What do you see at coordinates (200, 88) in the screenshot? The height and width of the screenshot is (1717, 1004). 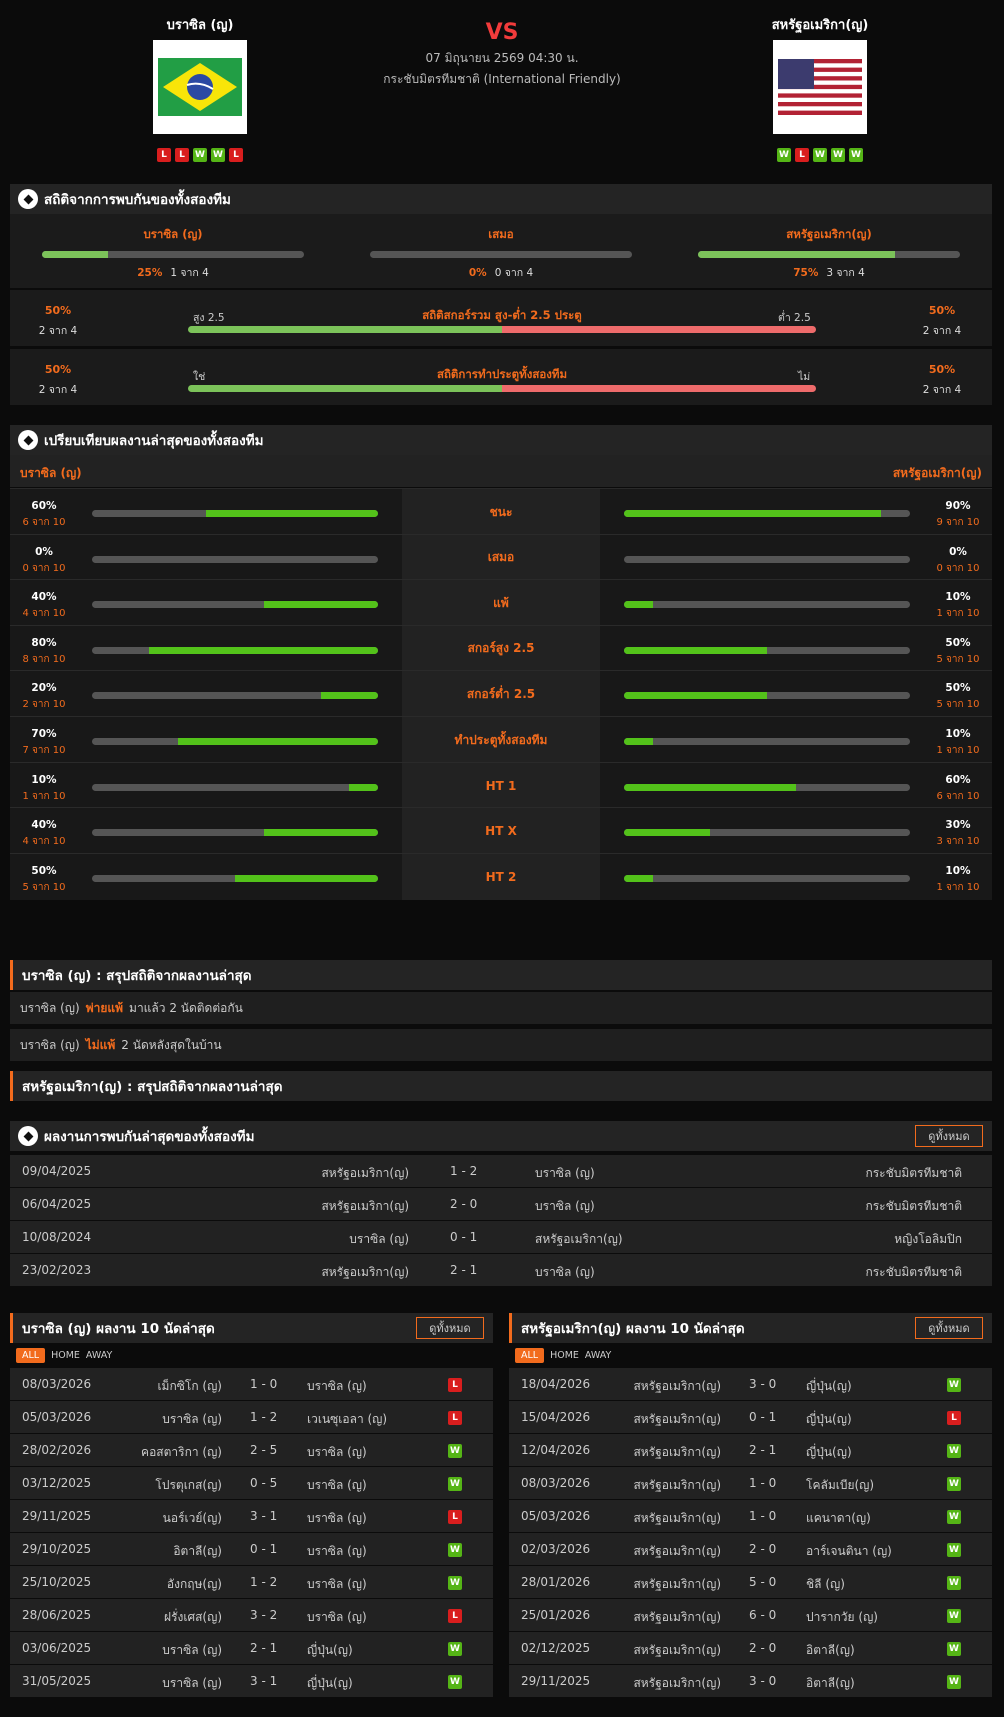 I see `home-team: บราซิล (ญ) LLWWL` at bounding box center [200, 88].